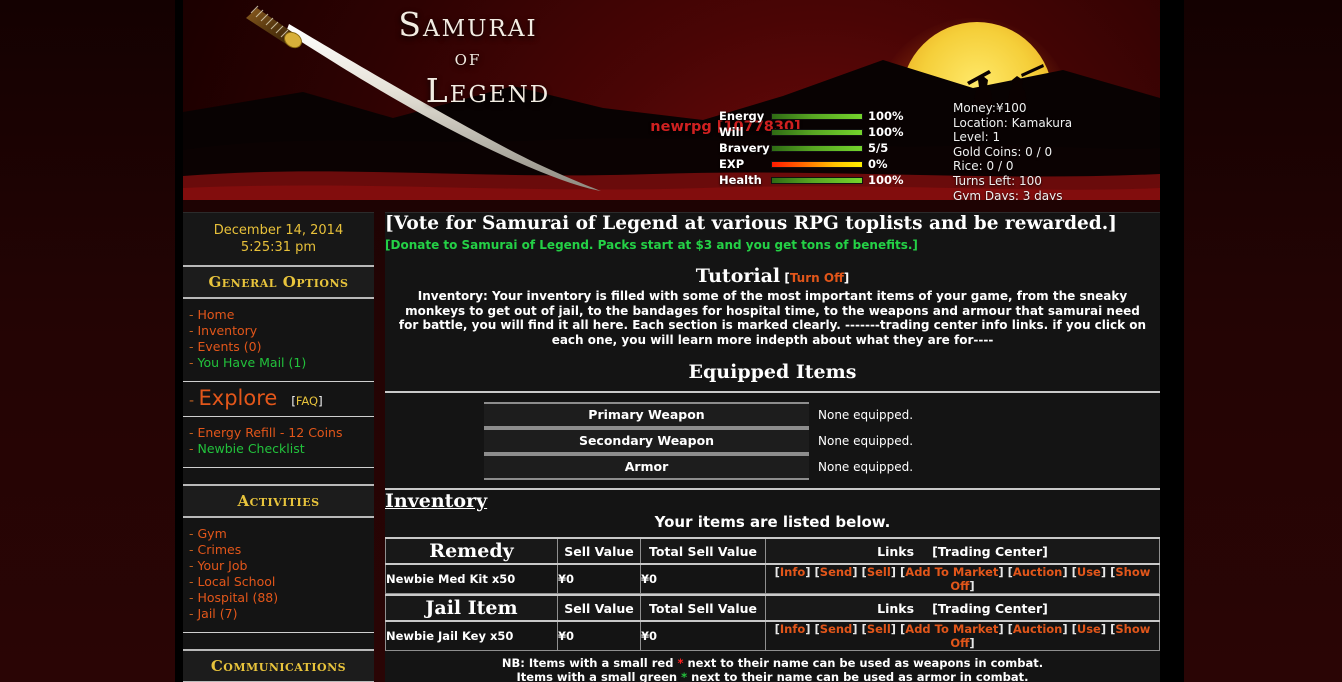  Describe the element at coordinates (278, 247) in the screenshot. I see `clock-time: 5:25:31 pm` at that location.